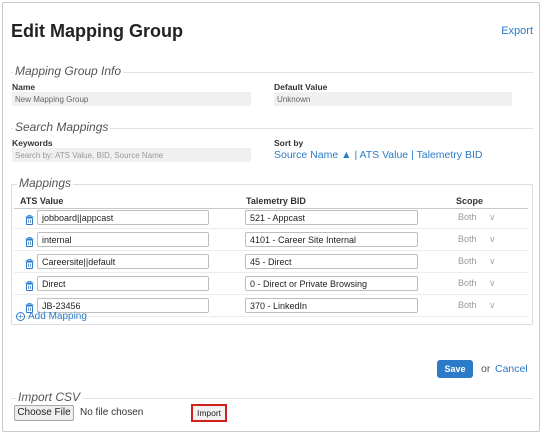 The image size is (542, 434). I want to click on panel-header: Edit Mapping Group Export, so click(271, 34).